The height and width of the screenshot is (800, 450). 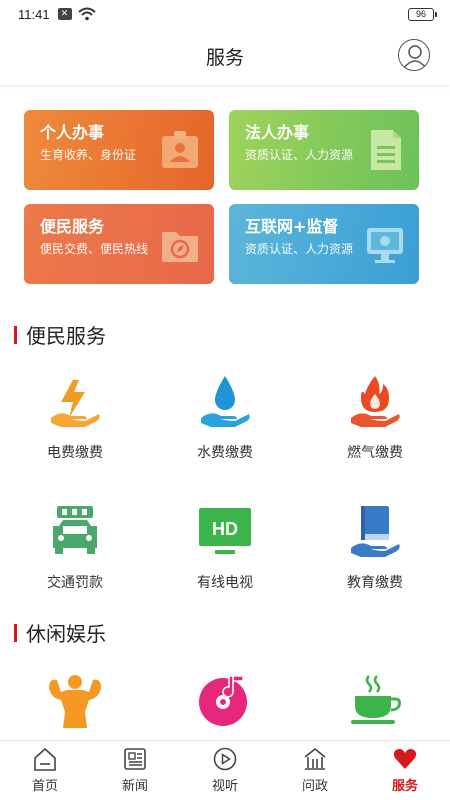 What do you see at coordinates (375, 583) in the screenshot?
I see `grid-label: 教育缴费` at bounding box center [375, 583].